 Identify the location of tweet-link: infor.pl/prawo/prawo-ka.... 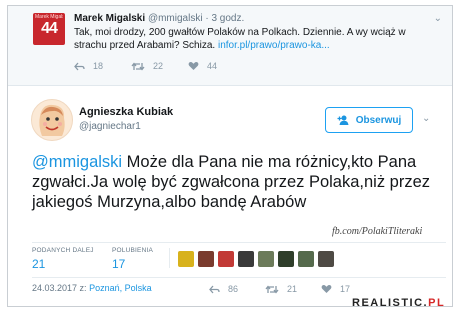
(274, 45).